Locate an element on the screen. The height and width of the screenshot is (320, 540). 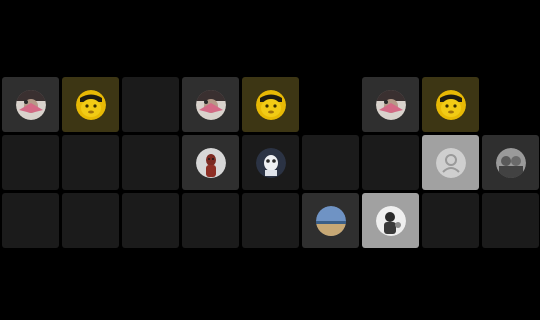
avatar-white-image is located at coordinates (270, 162).